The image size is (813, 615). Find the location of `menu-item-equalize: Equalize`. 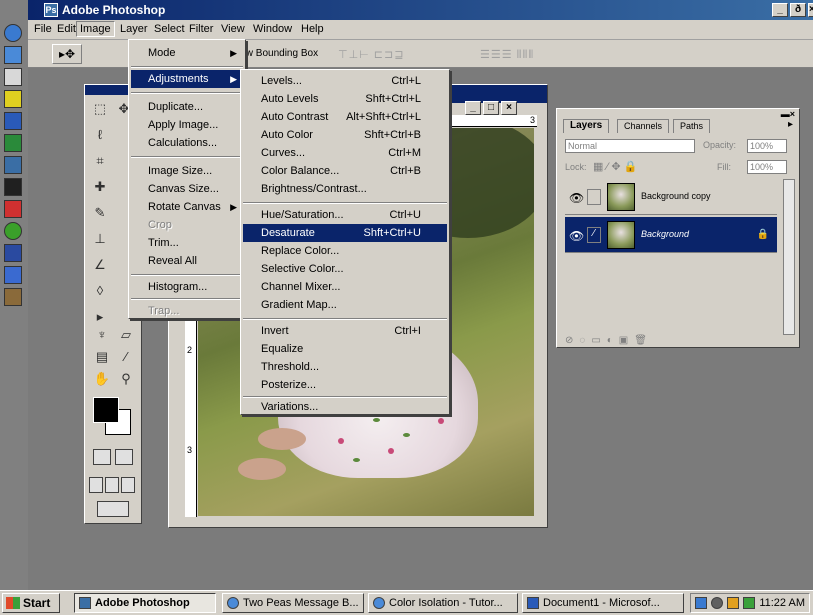

menu-item-equalize: Equalize is located at coordinates (345, 349).